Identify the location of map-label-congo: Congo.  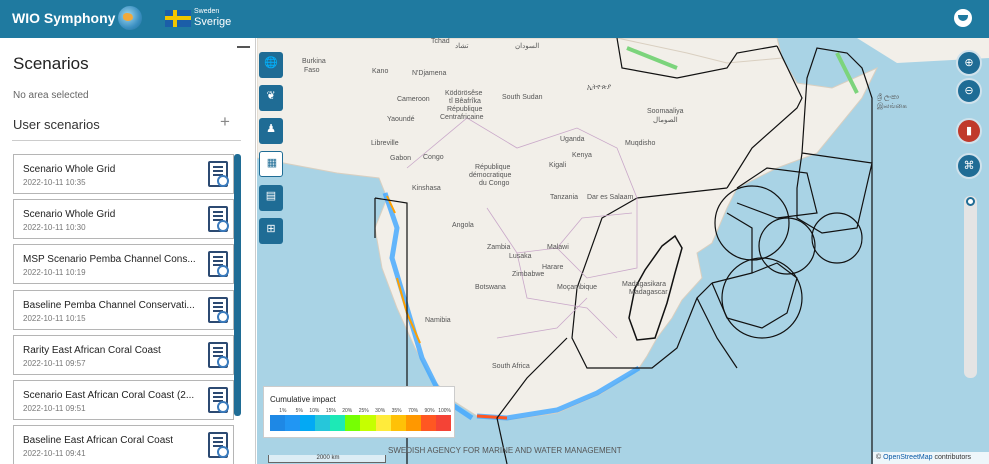
(433, 157).